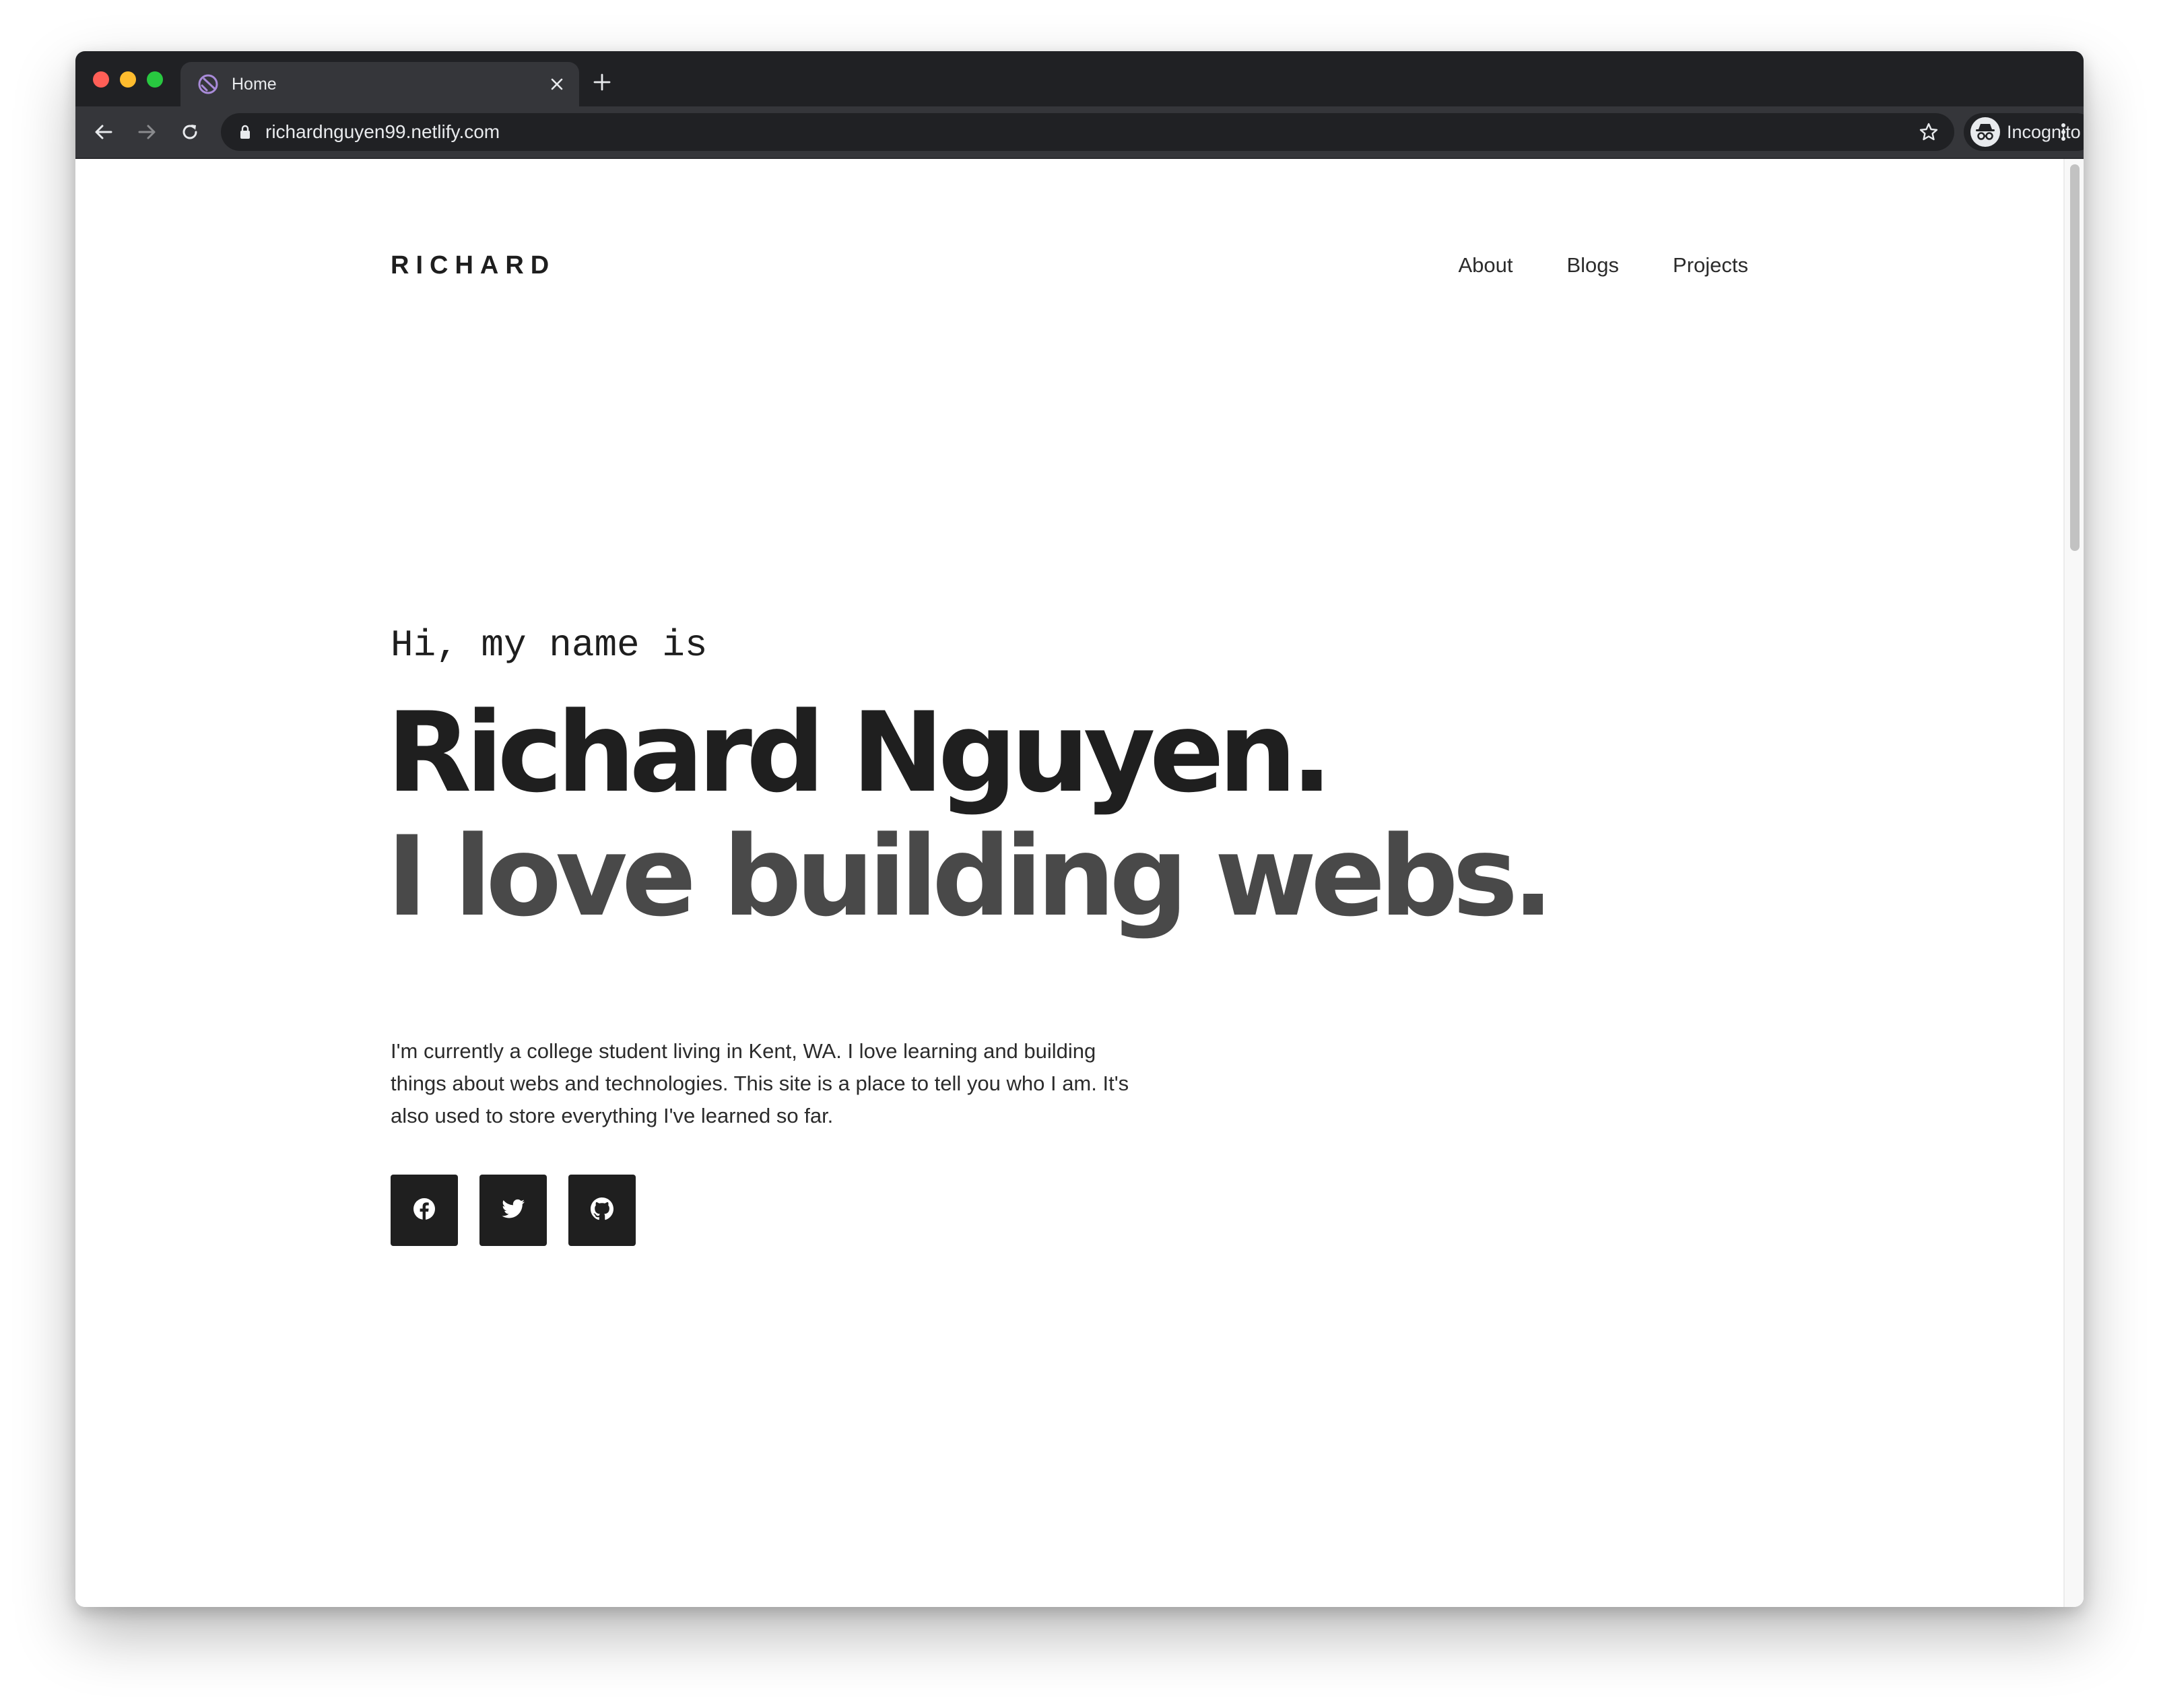 The height and width of the screenshot is (1708, 2159). Describe the element at coordinates (602, 83) in the screenshot. I see `plus-icon` at that location.